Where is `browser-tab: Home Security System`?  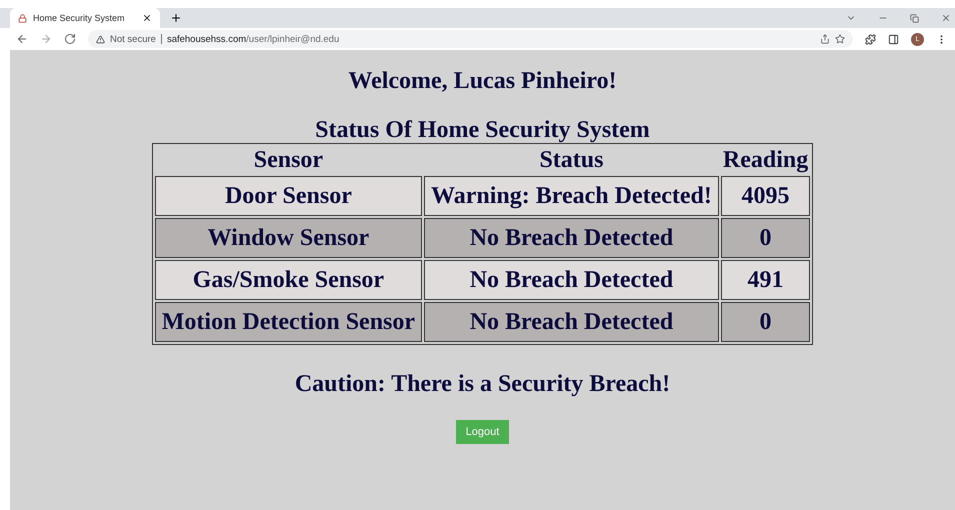 browser-tab: Home Security System is located at coordinates (85, 18).